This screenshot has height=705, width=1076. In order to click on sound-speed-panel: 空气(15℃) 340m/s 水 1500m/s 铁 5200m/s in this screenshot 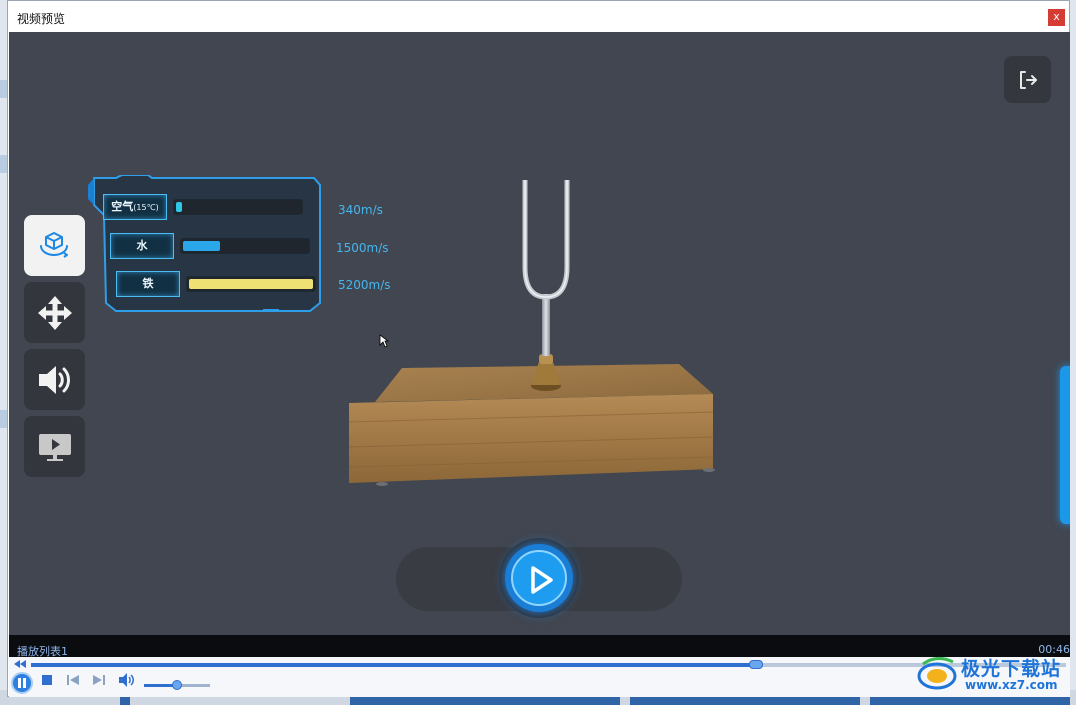, I will do `click(239, 243)`.